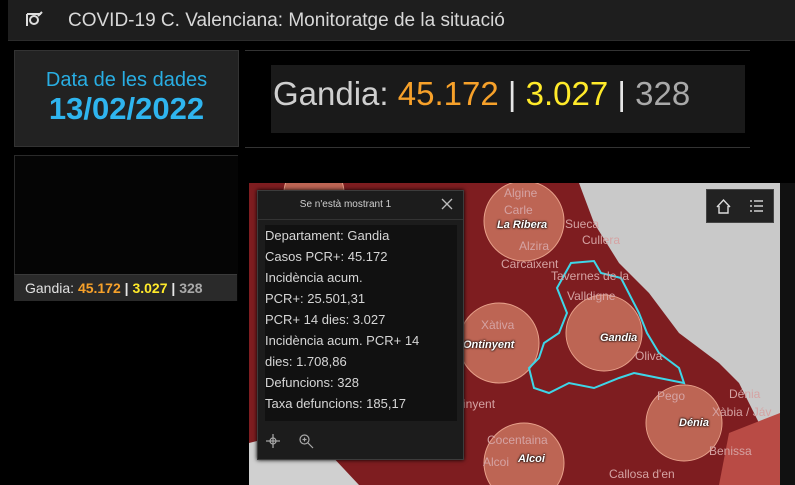 The width and height of the screenshot is (795, 485). What do you see at coordinates (649, 356) in the screenshot?
I see `place-label: Oliva` at bounding box center [649, 356].